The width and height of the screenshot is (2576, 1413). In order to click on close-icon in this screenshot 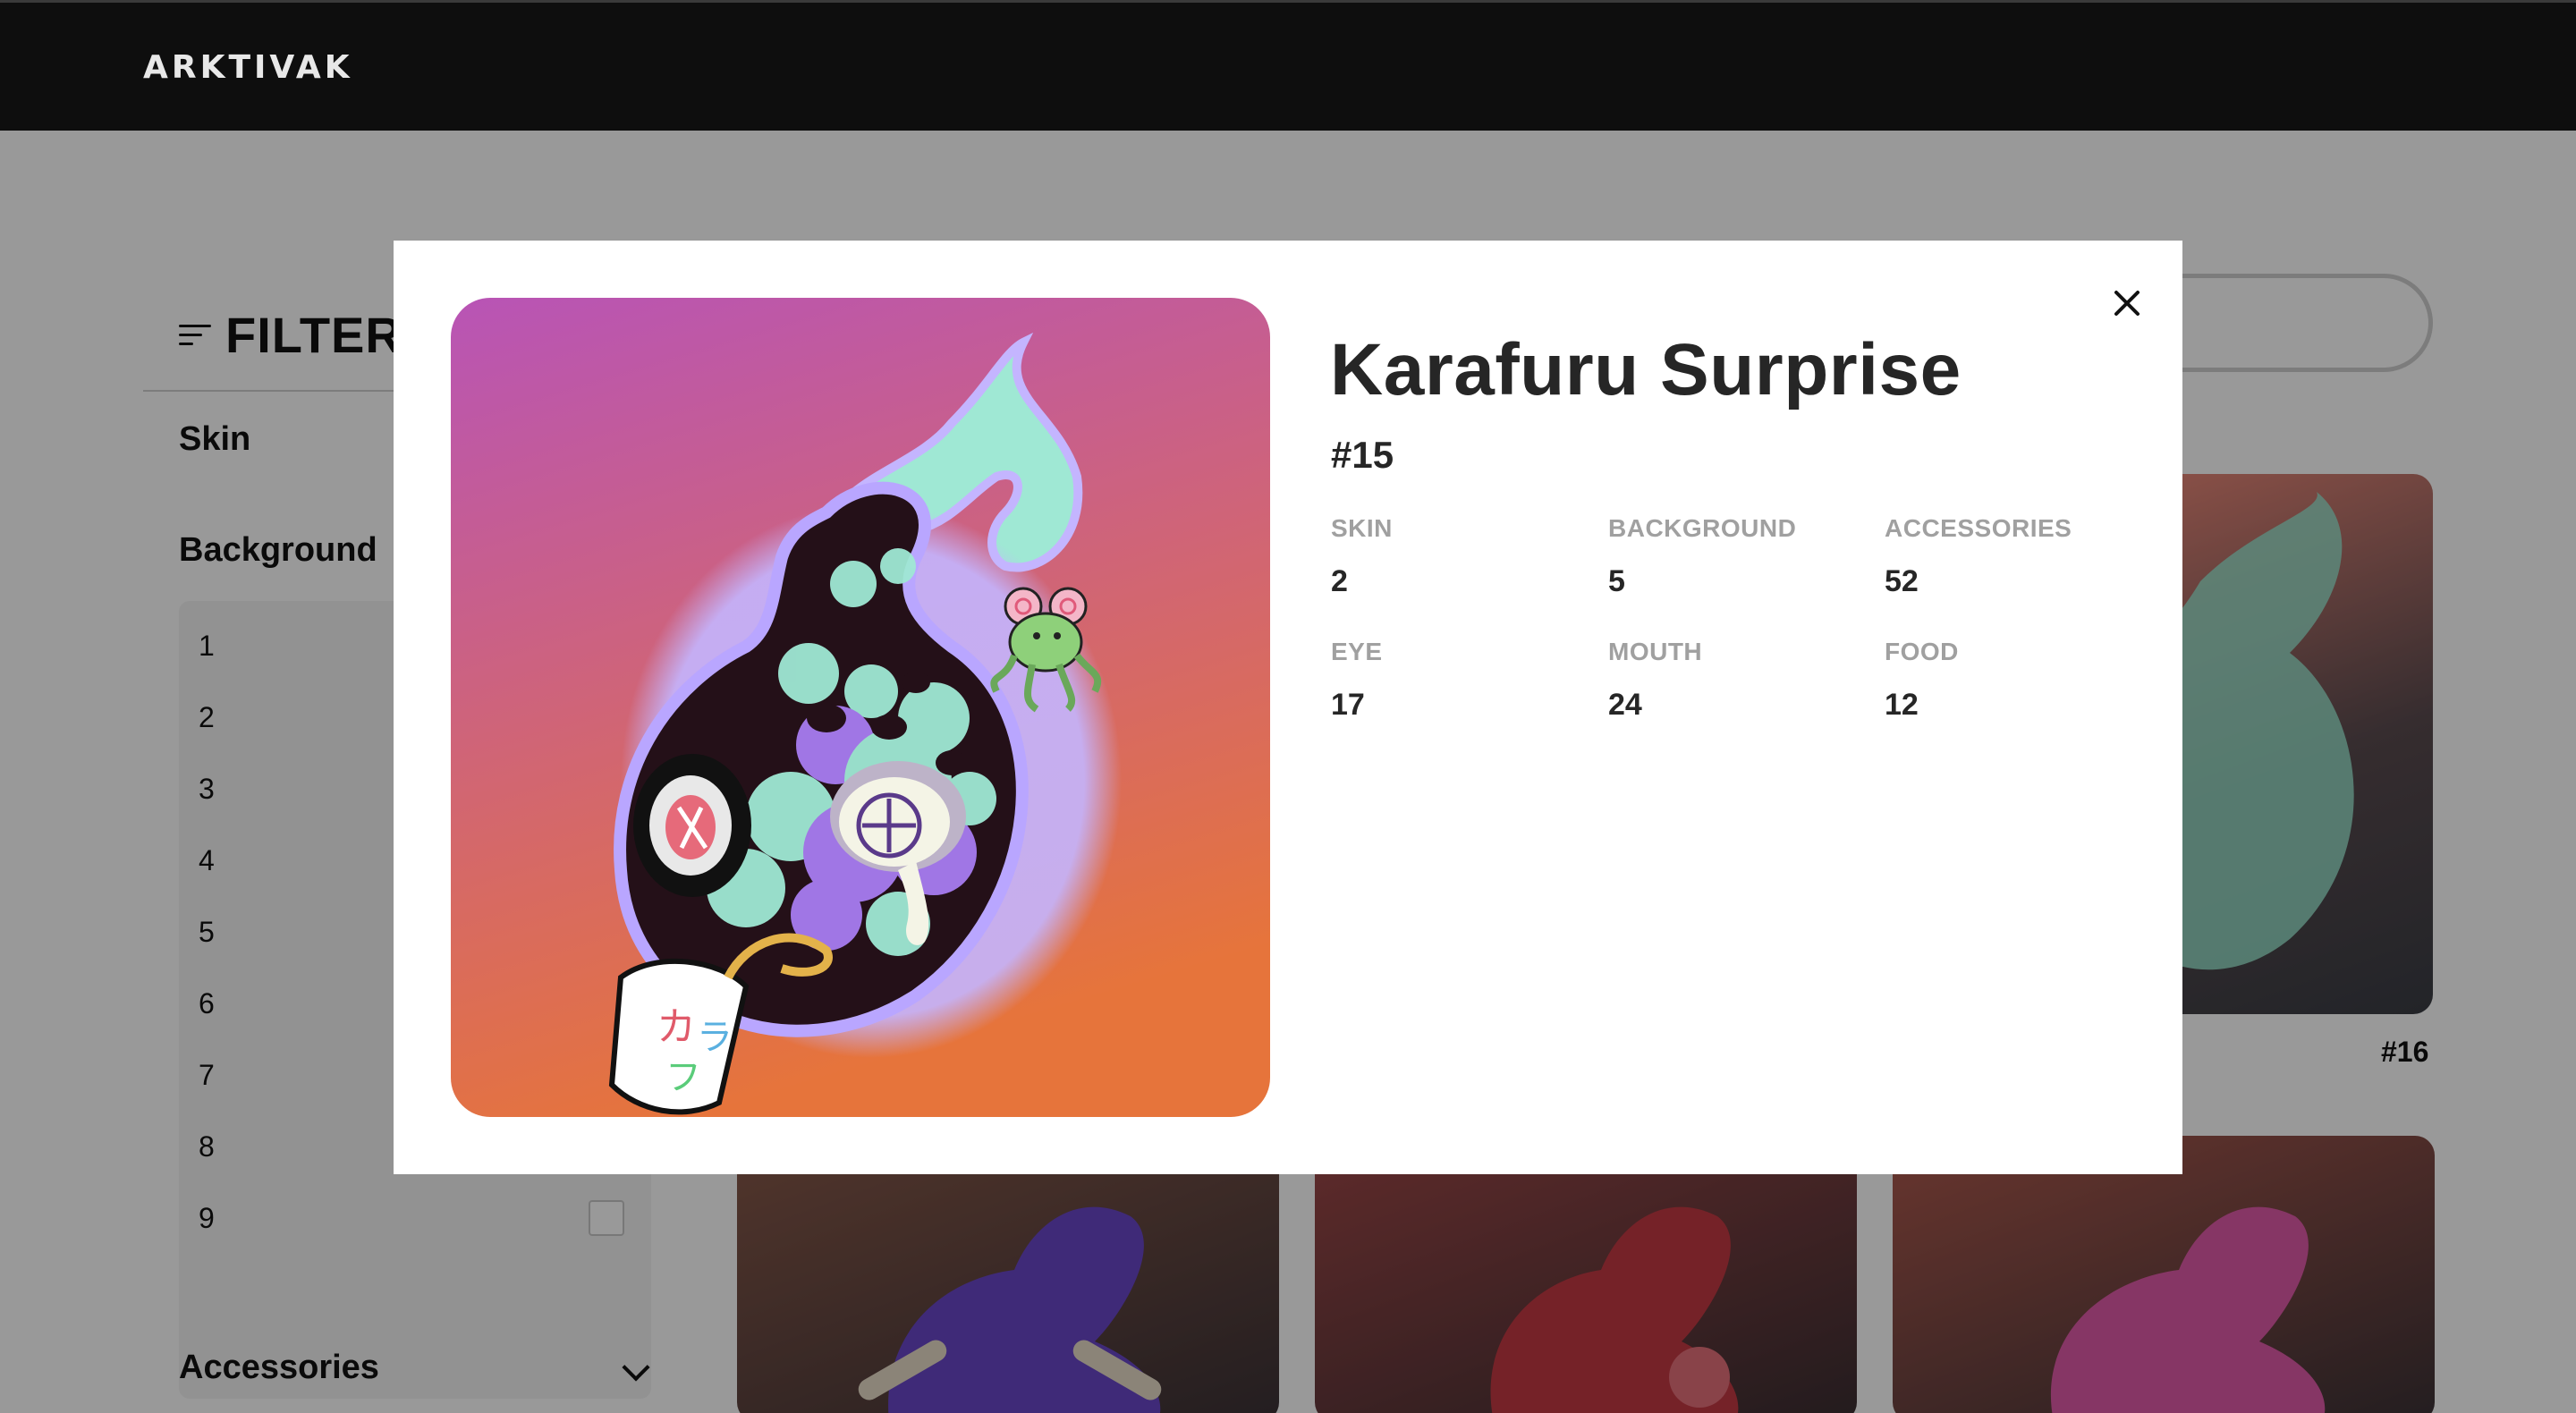, I will do `click(2127, 303)`.